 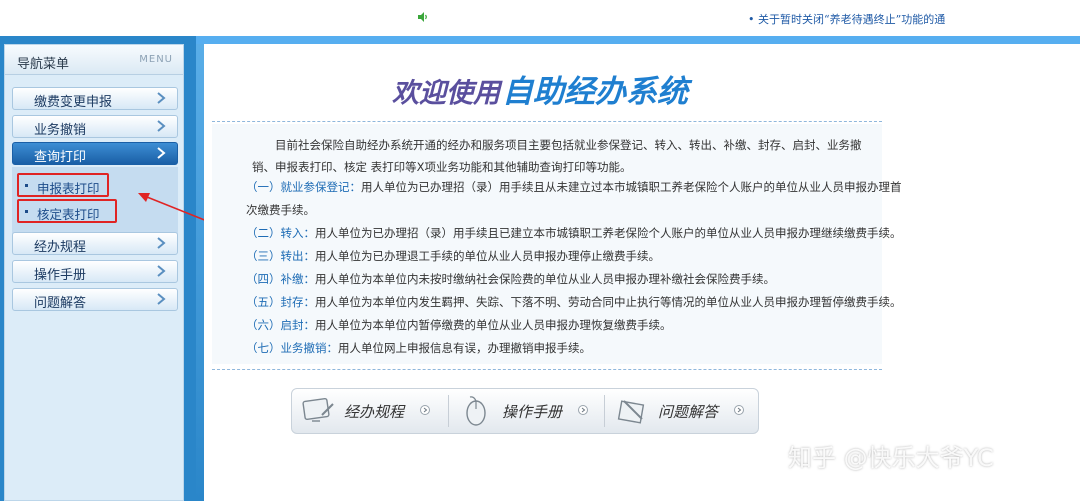 I want to click on button-label: 问题解答, so click(x=688, y=412).